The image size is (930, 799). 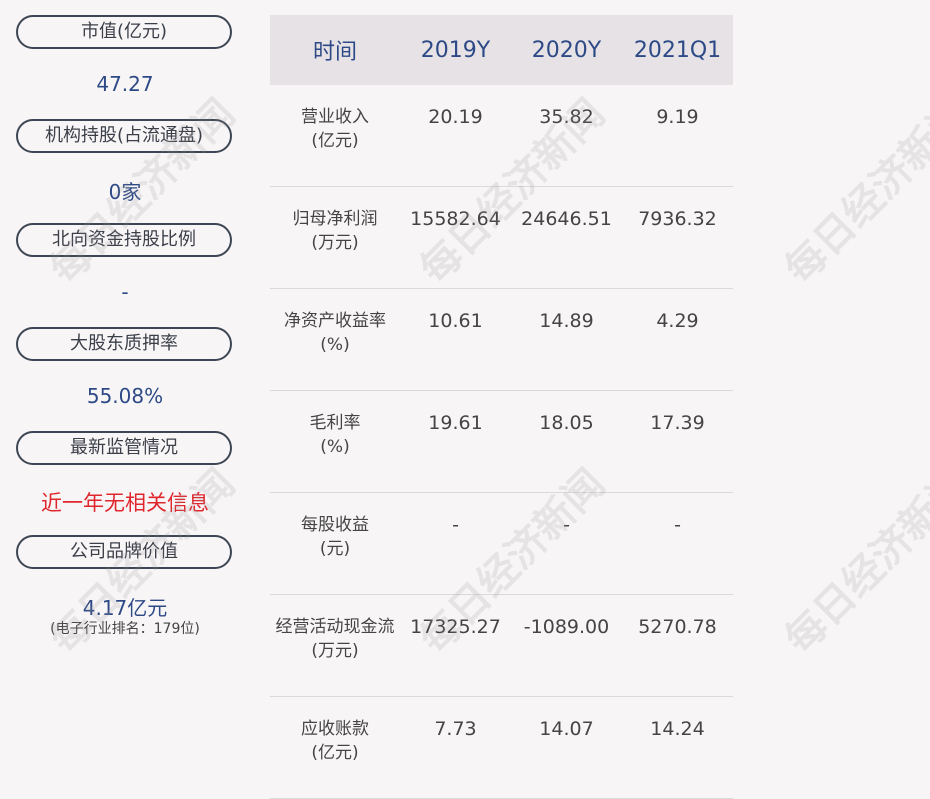 What do you see at coordinates (566, 339) in the screenshot?
I see `table-cell: 14.89` at bounding box center [566, 339].